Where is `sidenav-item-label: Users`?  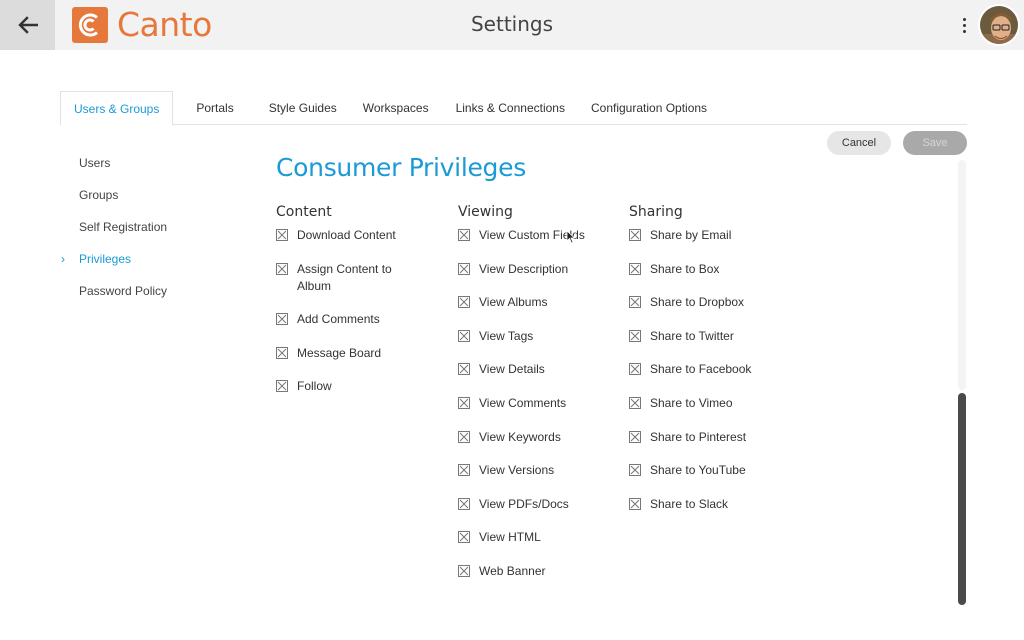 sidenav-item-label: Users is located at coordinates (95, 163).